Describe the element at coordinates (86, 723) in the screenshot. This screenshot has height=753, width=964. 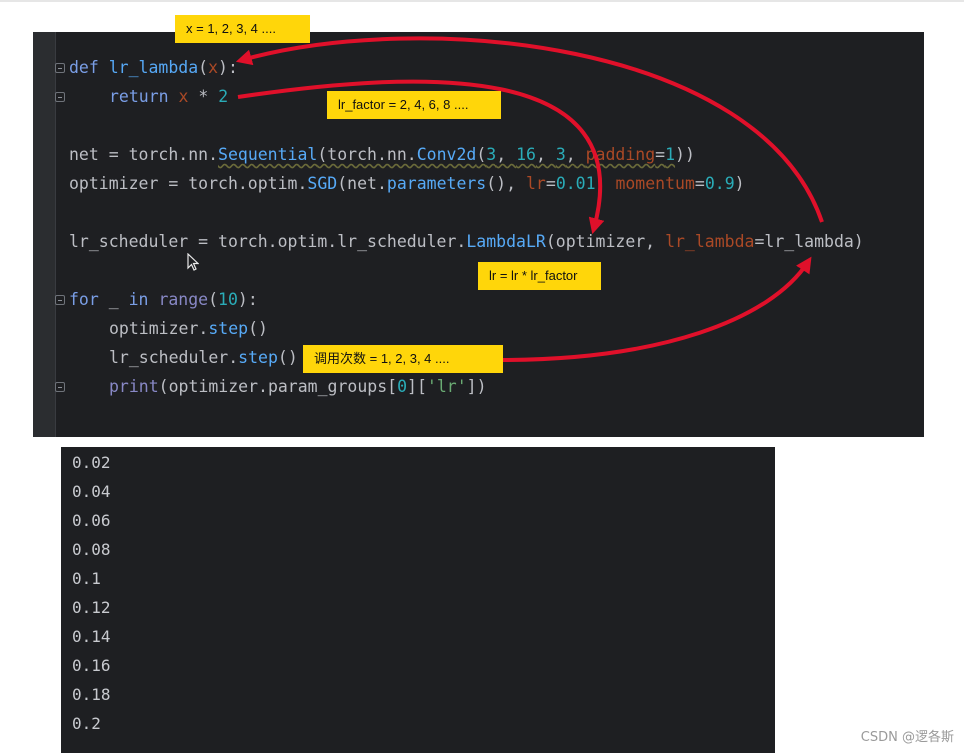
I see `output-line: 0.2` at that location.